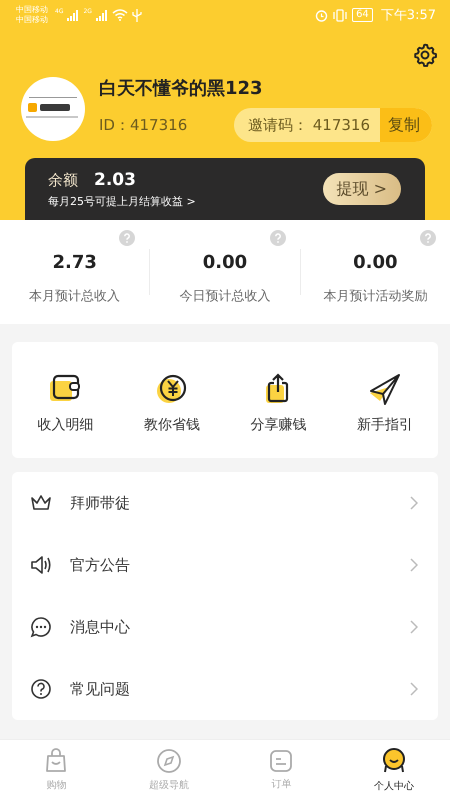  I want to click on smiley-icon, so click(393, 761).